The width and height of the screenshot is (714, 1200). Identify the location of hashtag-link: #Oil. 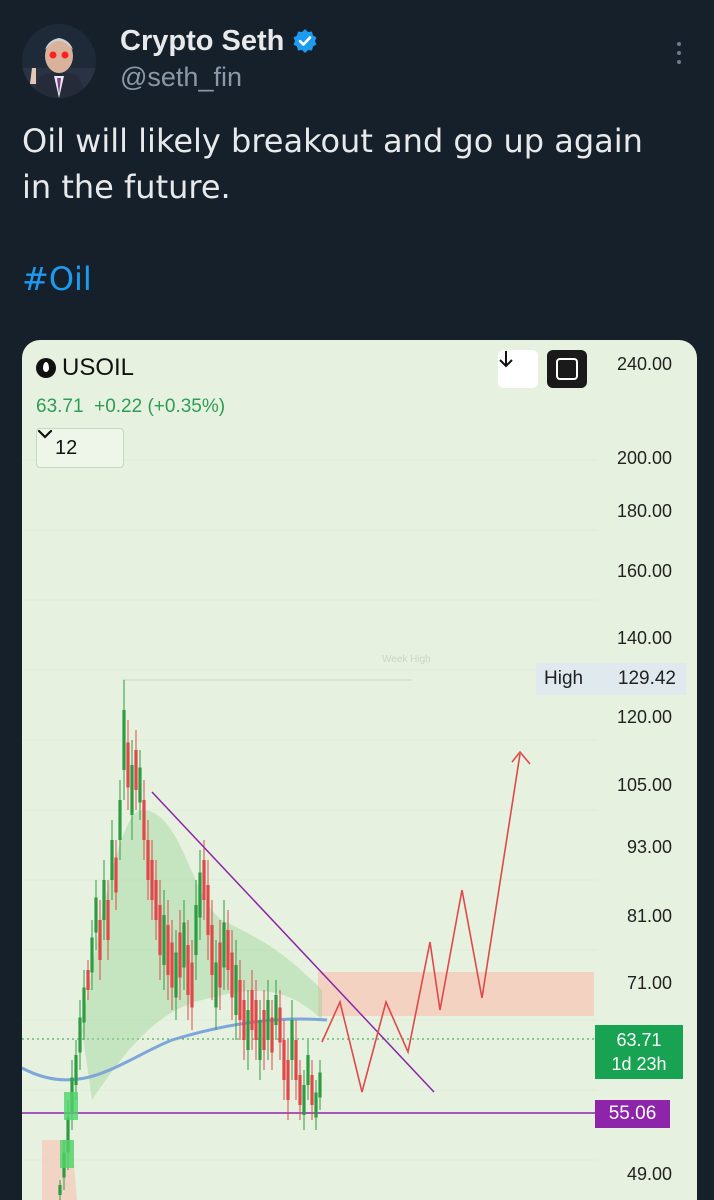
(57, 279).